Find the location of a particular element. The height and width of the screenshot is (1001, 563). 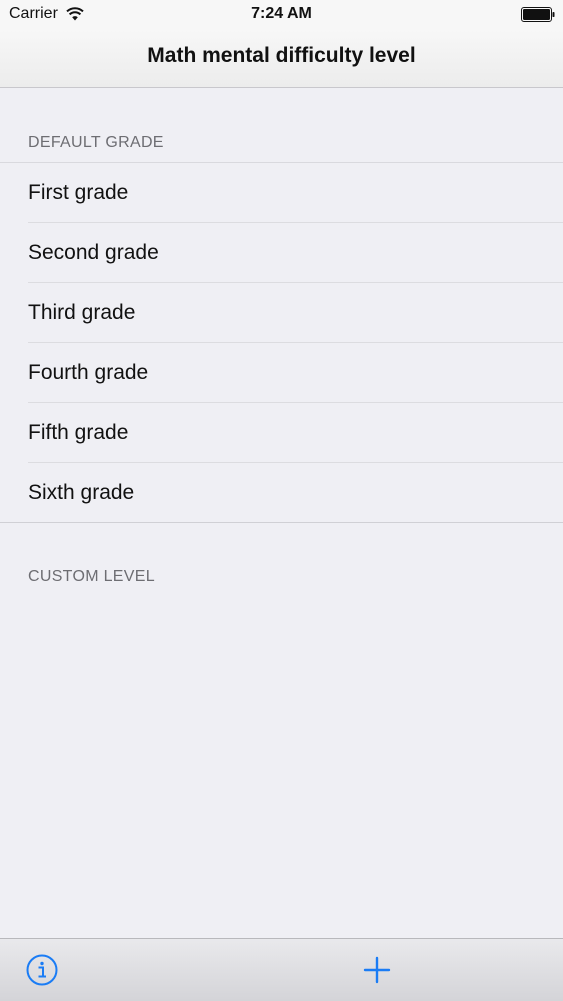

list-item-second-grade: Second grade is located at coordinates (281, 253).